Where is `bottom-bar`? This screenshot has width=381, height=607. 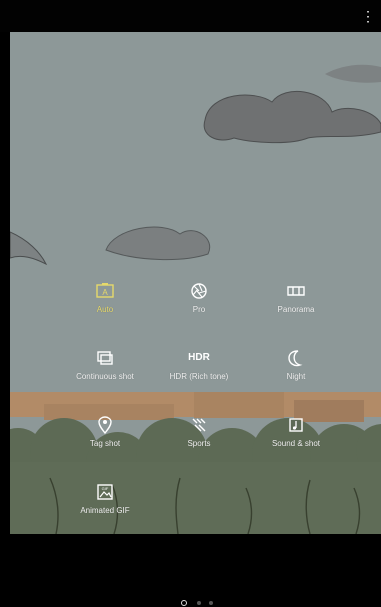 bottom-bar is located at coordinates (190, 570).